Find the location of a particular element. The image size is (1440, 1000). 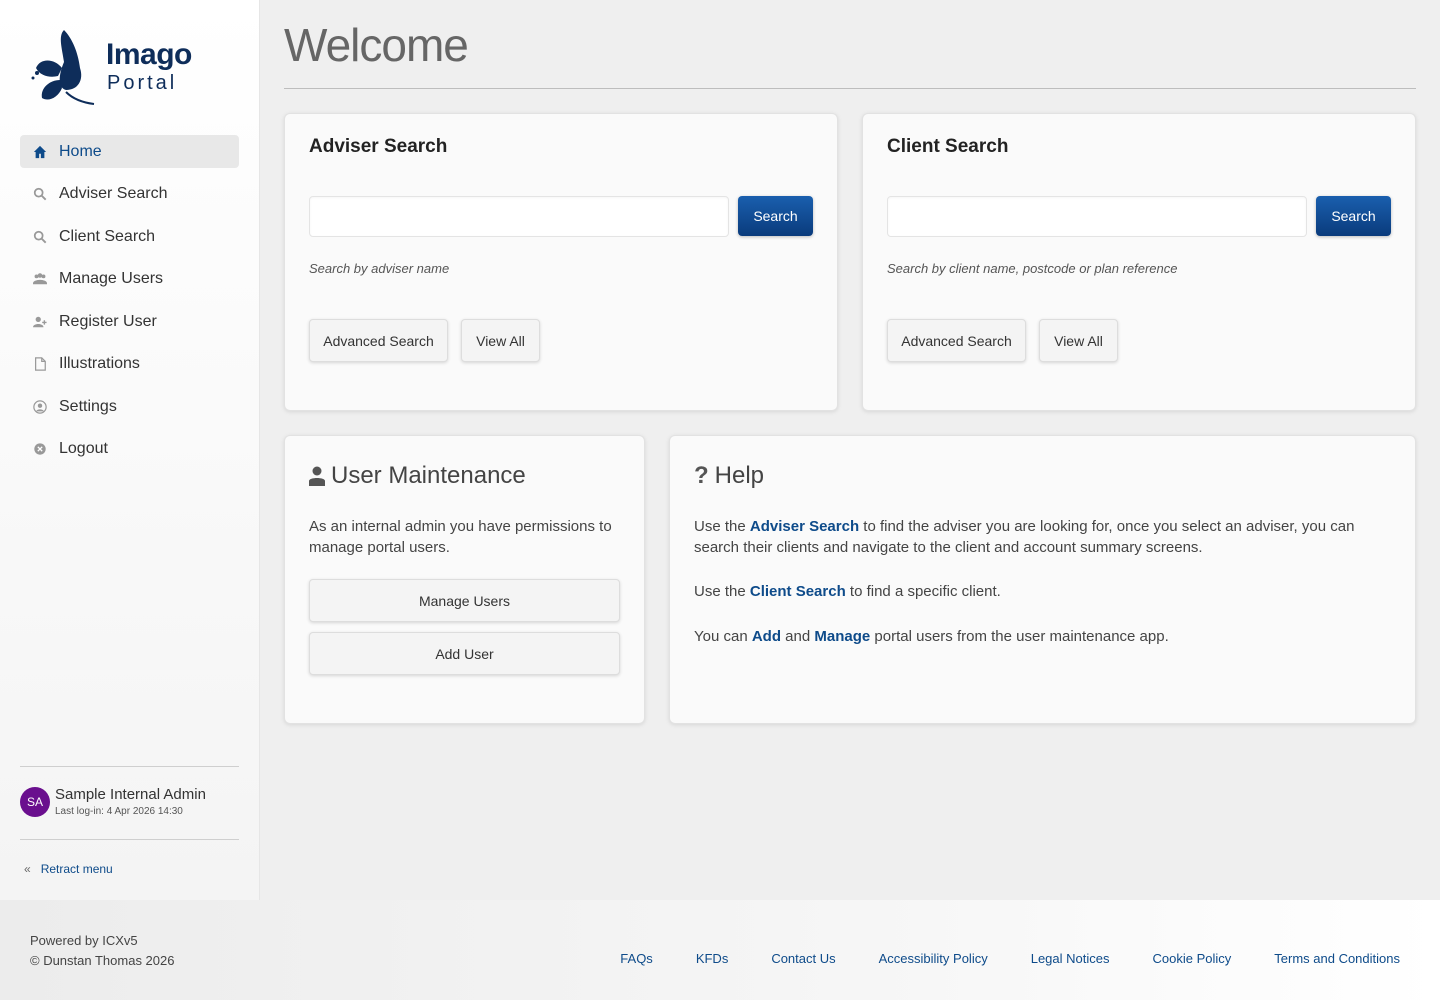

sidebar-item-label: Client Search is located at coordinates (107, 236).